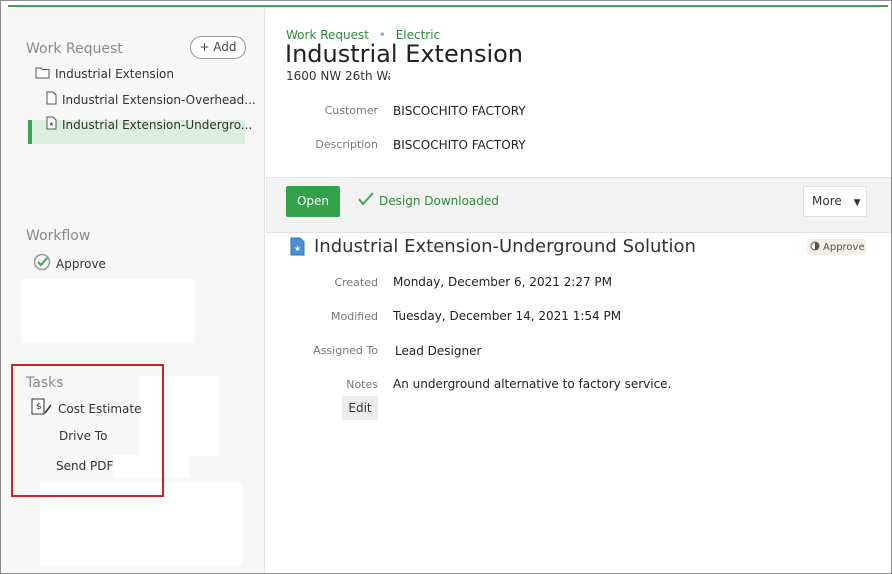 This screenshot has width=892, height=574. I want to click on status-label: Design Downloaded, so click(439, 200).